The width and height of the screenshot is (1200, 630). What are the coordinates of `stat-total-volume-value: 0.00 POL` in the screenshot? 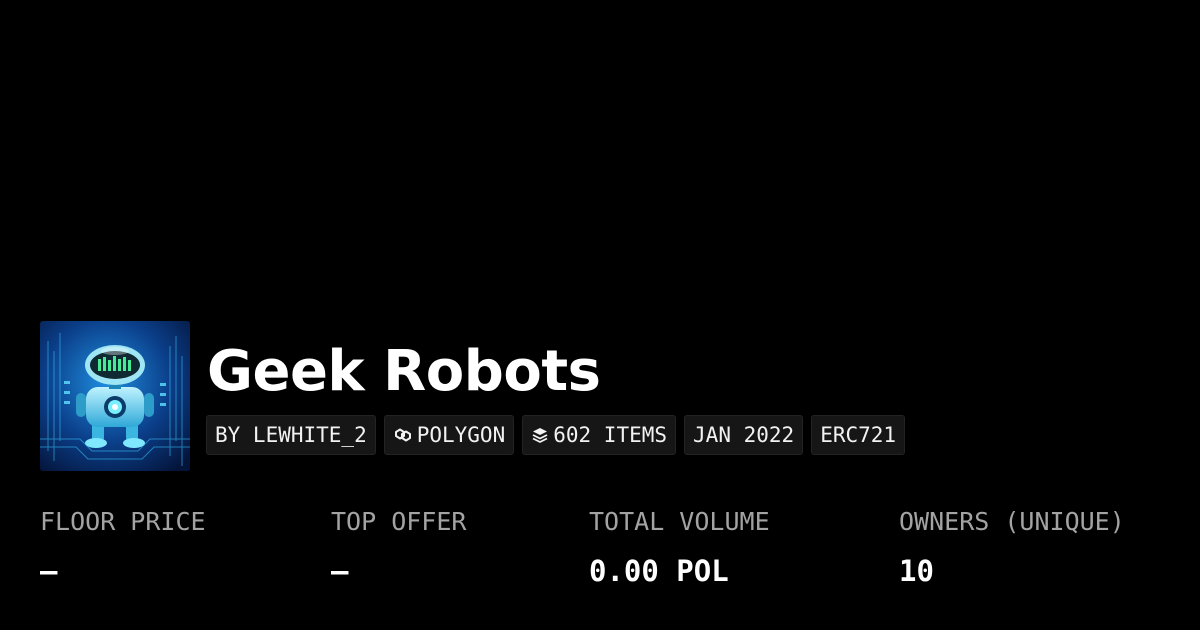 It's located at (659, 571).